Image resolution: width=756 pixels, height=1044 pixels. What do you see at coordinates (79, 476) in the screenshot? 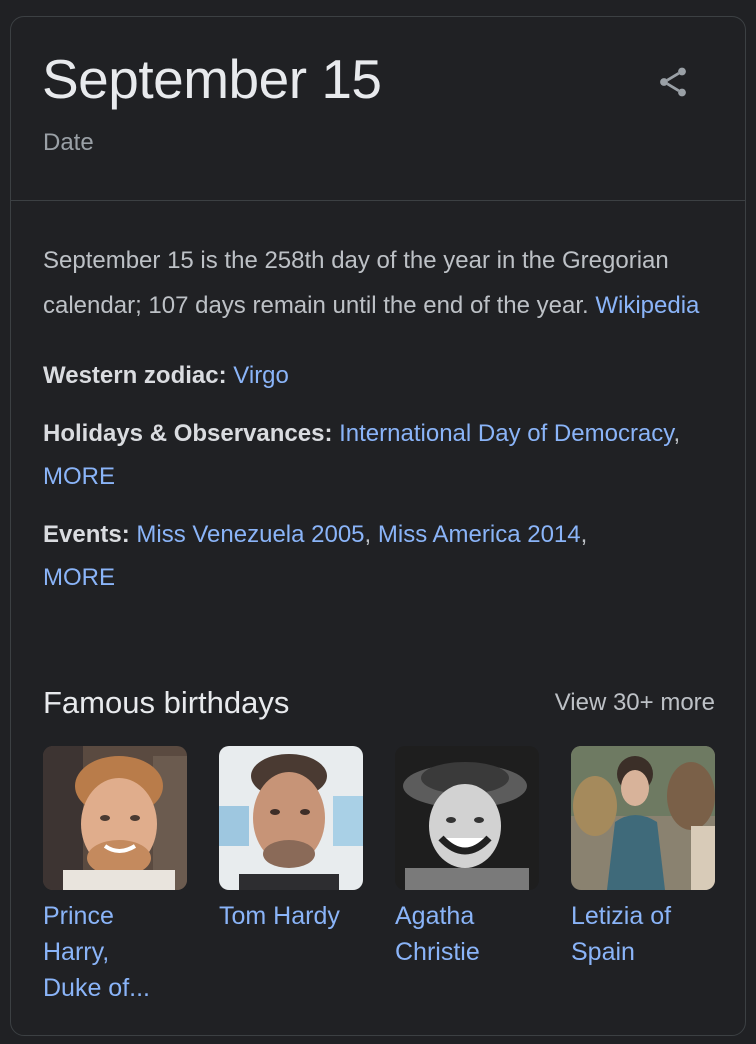
I see `holidays-more-link: MORE` at bounding box center [79, 476].